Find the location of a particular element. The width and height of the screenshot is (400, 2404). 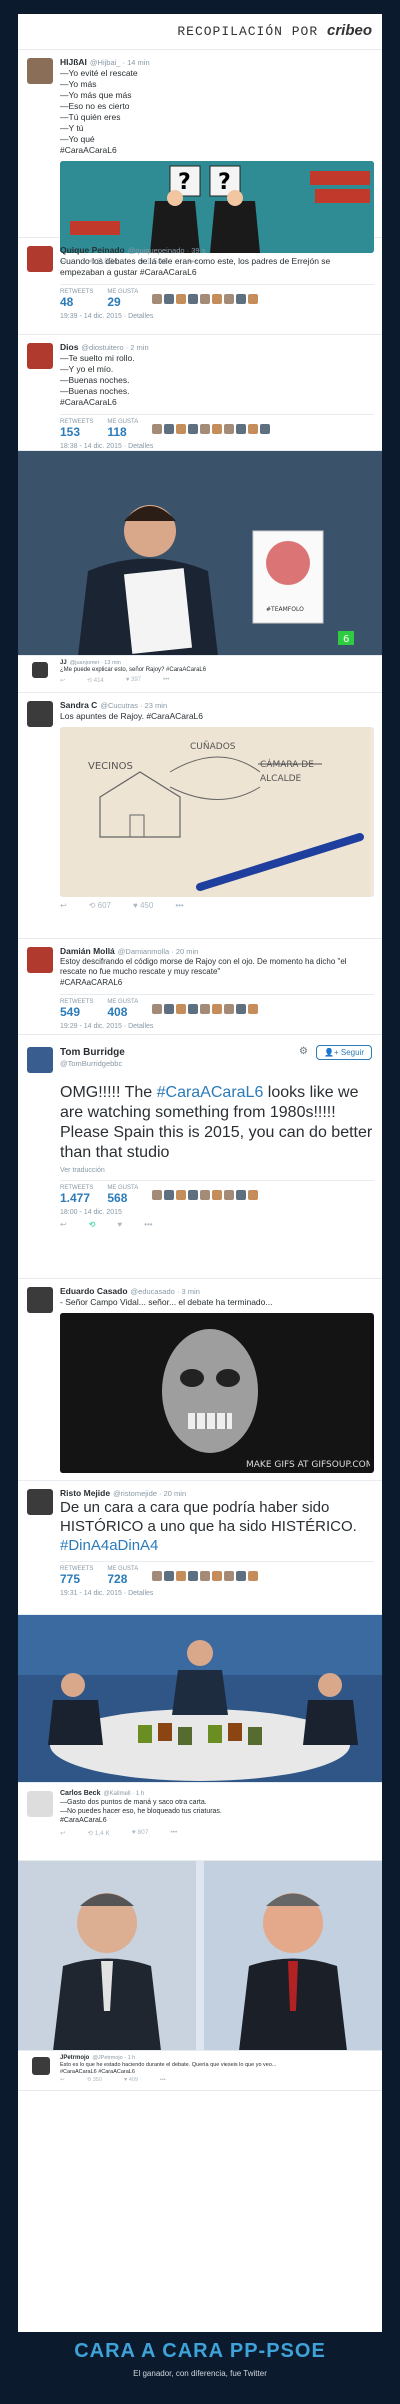

retweet-count: 48 is located at coordinates (76, 302).